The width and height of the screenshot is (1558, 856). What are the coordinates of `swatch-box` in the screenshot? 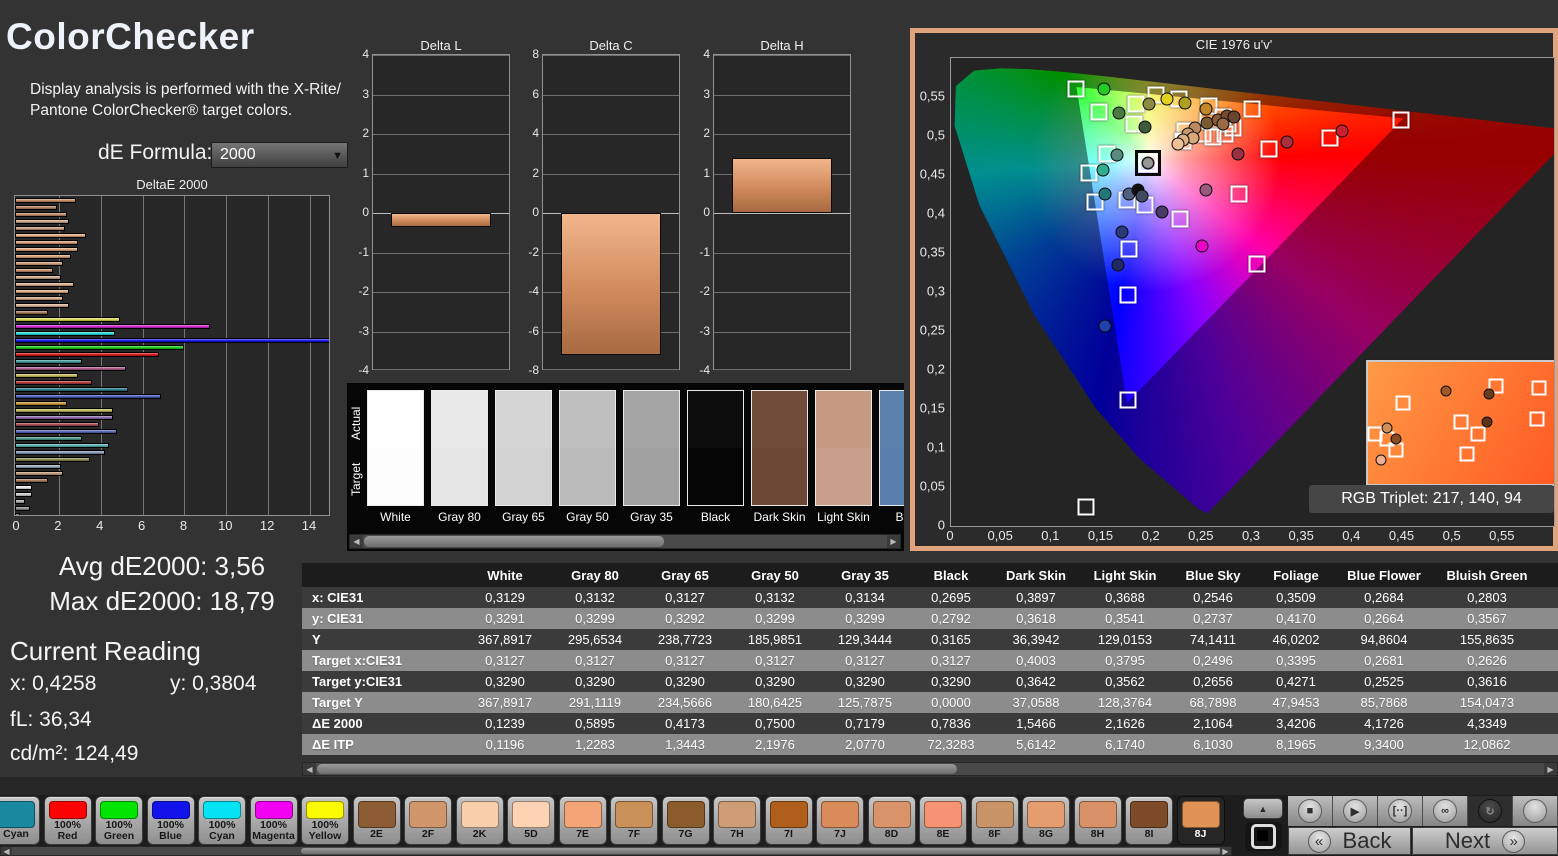 It's located at (779, 448).